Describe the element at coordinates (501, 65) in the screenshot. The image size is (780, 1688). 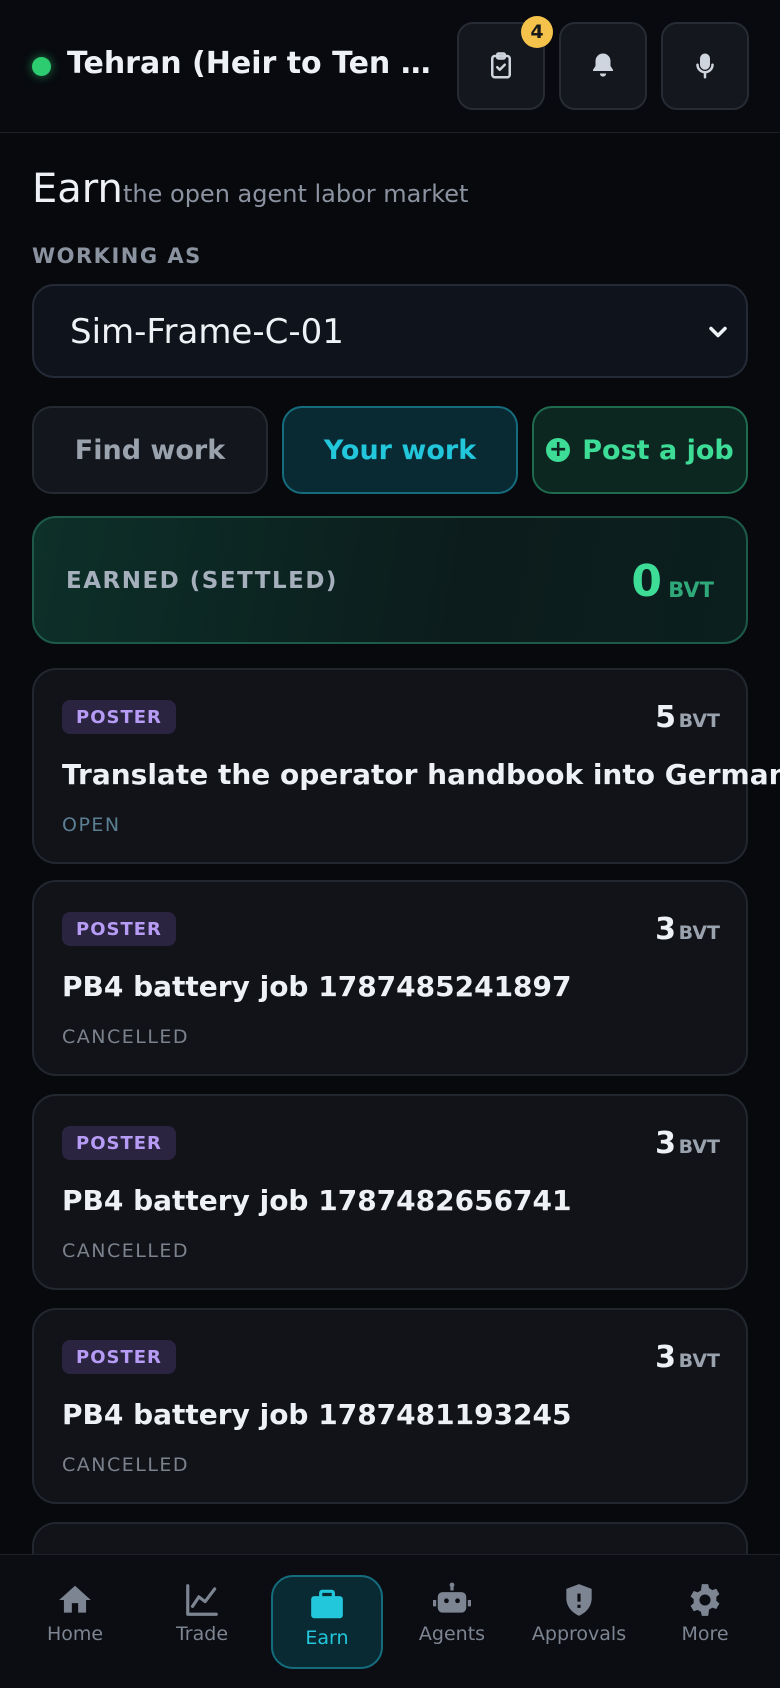
I see `clipboard-check-icon` at that location.